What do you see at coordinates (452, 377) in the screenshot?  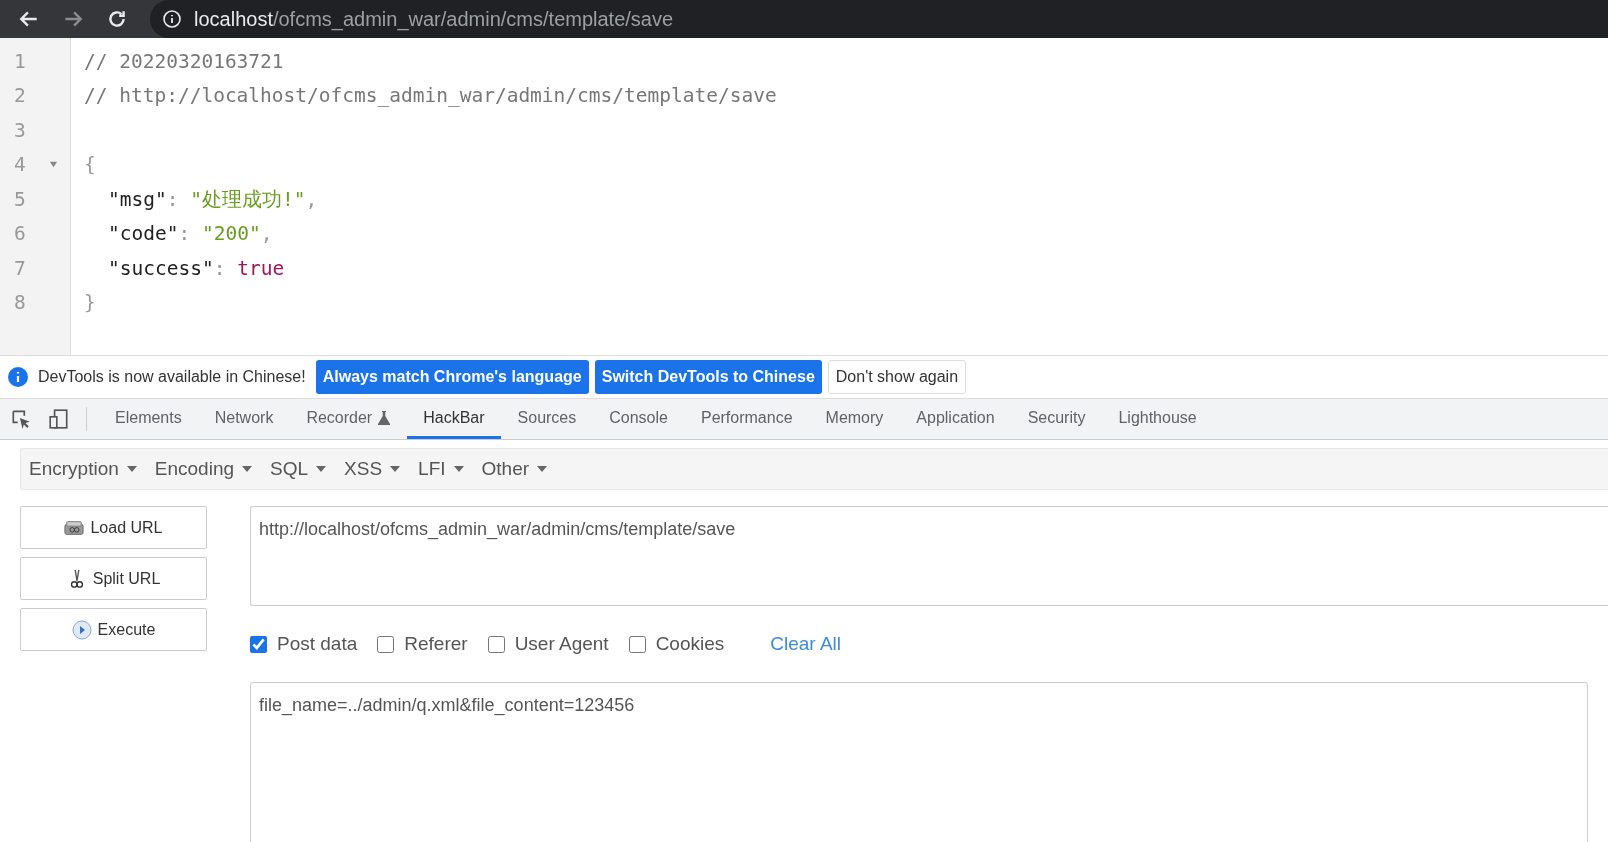 I see `infobar-button: Always match Chrome's language` at bounding box center [452, 377].